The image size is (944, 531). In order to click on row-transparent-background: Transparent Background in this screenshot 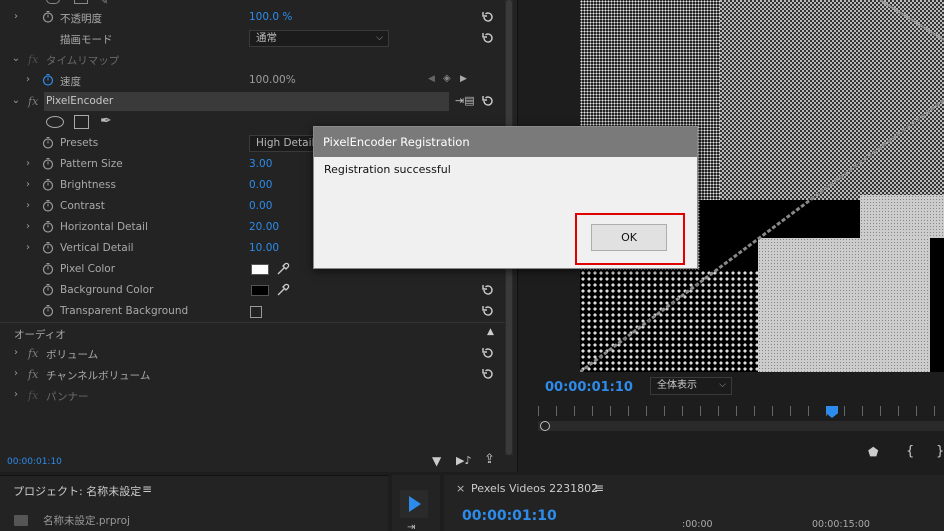, I will do `click(252, 311)`.